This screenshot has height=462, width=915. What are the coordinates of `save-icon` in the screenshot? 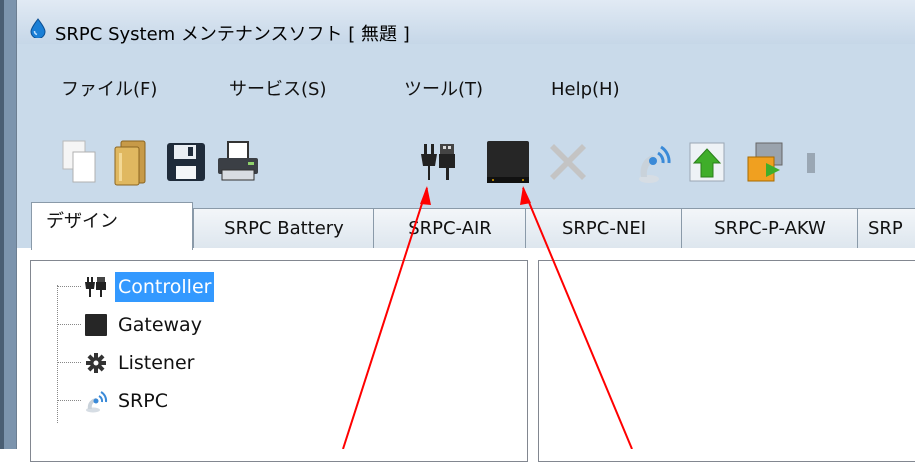 It's located at (186, 162).